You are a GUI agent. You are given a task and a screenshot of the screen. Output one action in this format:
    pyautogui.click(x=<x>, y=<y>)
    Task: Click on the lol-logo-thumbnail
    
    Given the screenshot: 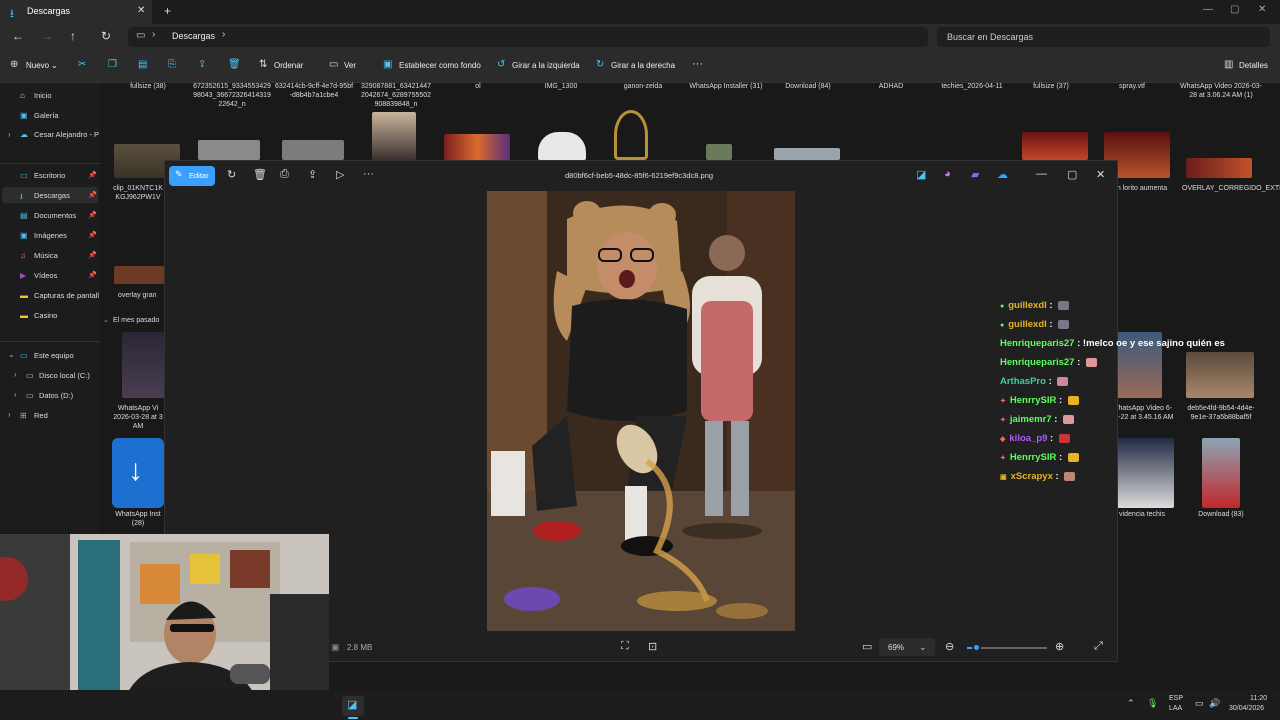 What is the action you would take?
    pyautogui.click(x=631, y=135)
    